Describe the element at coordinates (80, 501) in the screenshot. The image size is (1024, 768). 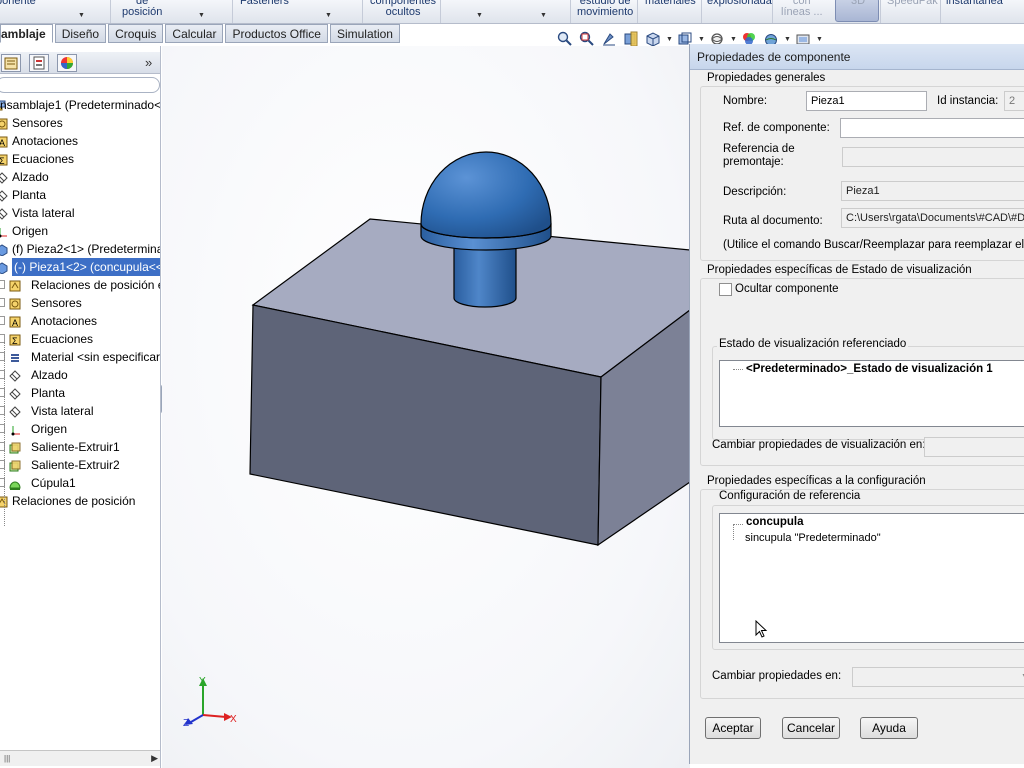
I see `tree-item: Relaciones de posición` at that location.